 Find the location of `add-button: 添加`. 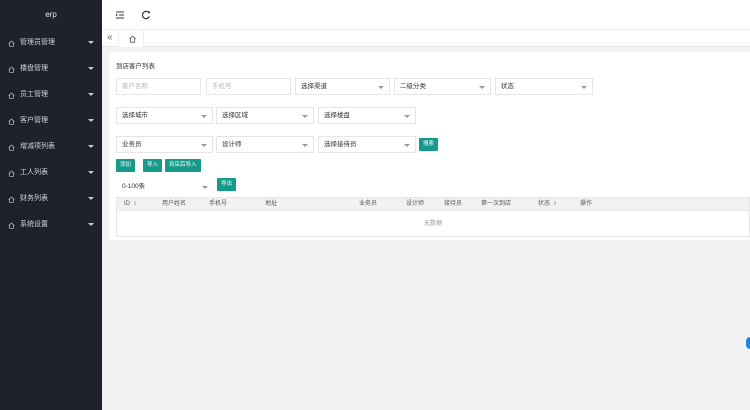

add-button: 添加 is located at coordinates (126, 165).